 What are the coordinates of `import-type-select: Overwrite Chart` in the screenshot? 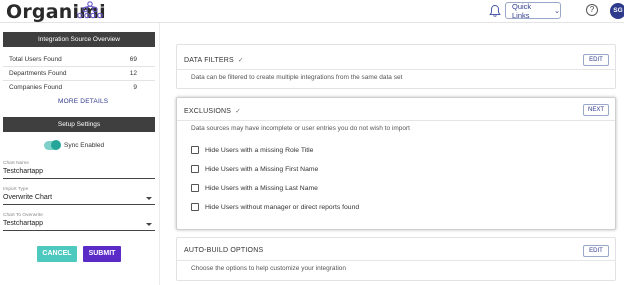 It's located at (79, 199).